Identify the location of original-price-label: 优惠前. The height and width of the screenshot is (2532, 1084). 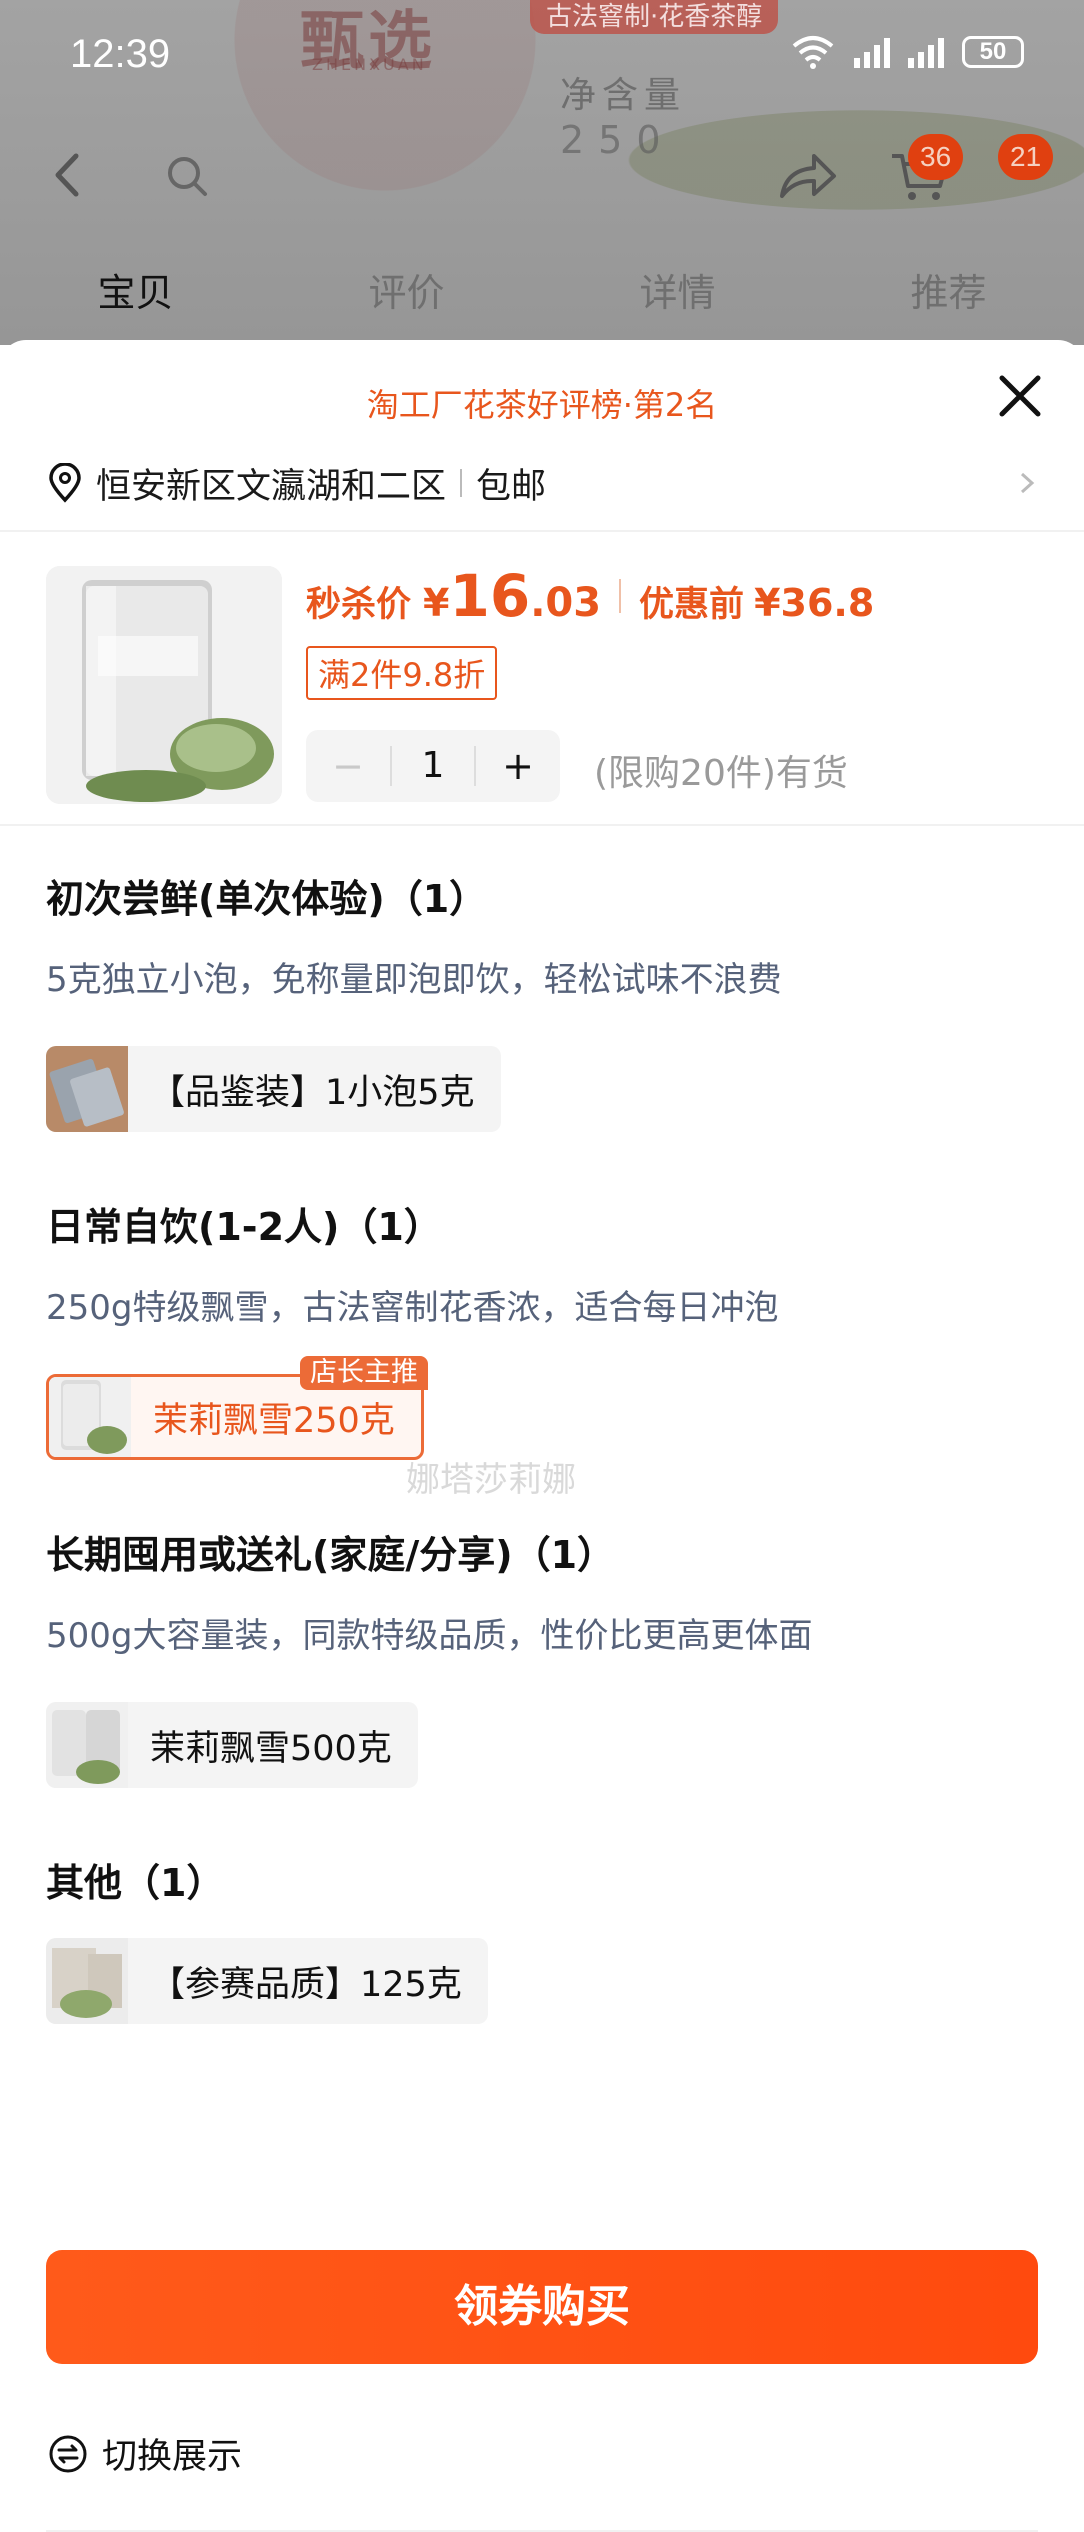
(692, 605).